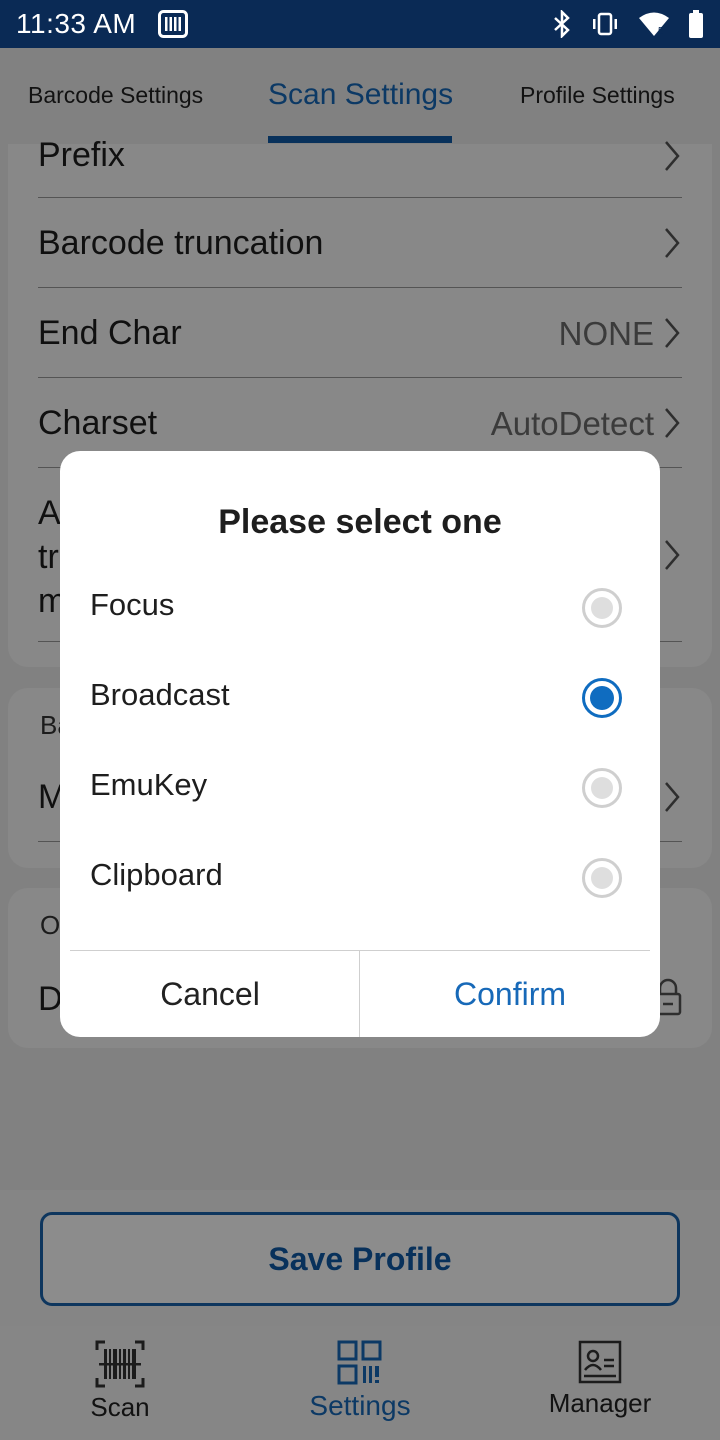 Image resolution: width=720 pixels, height=1440 pixels. I want to click on battery-icon, so click(696, 24).